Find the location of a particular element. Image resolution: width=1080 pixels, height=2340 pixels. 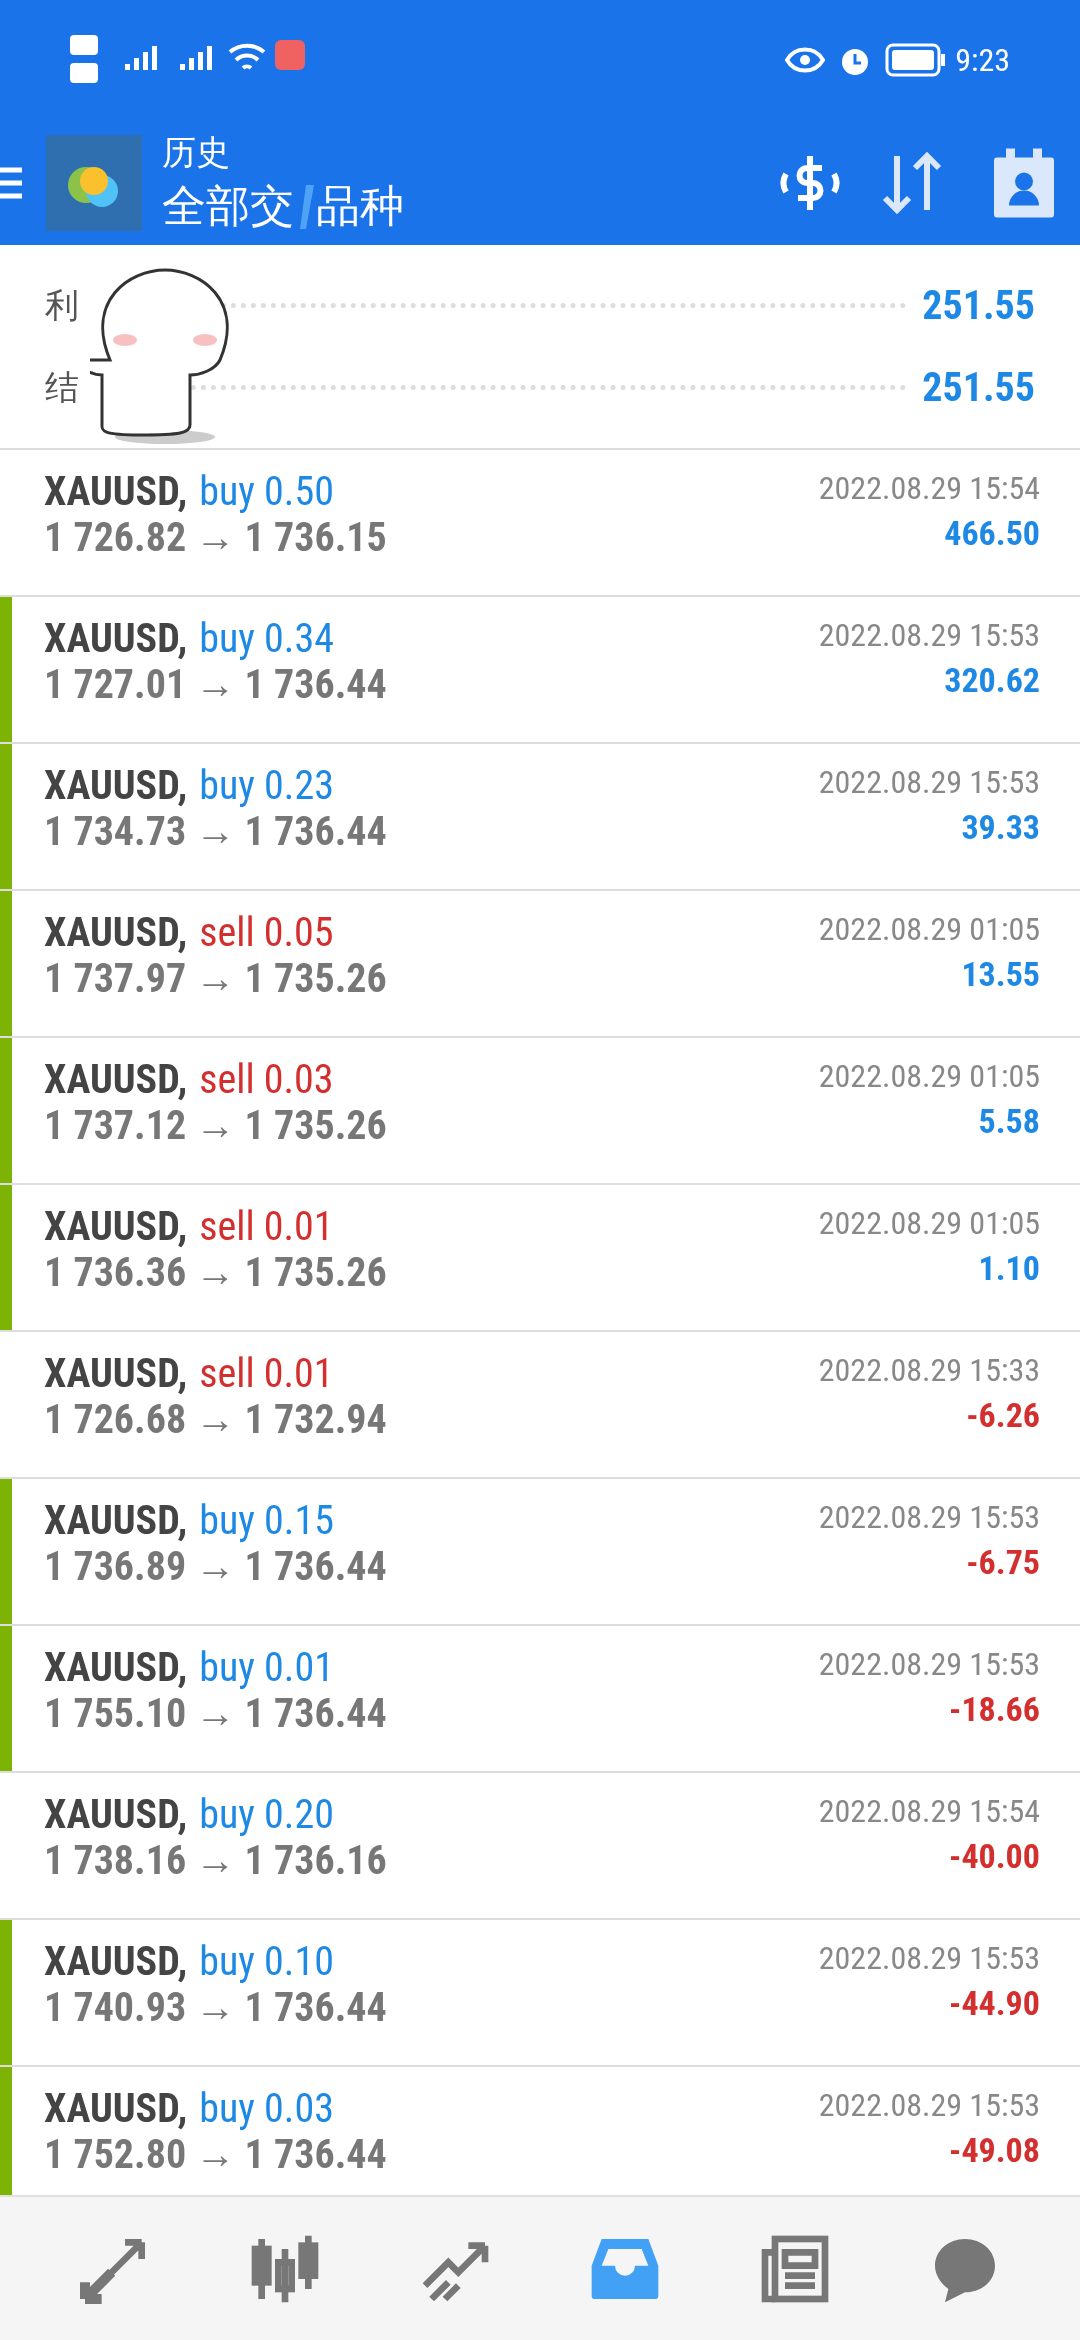

profit-text: 13.55 is located at coordinates (1000, 974).